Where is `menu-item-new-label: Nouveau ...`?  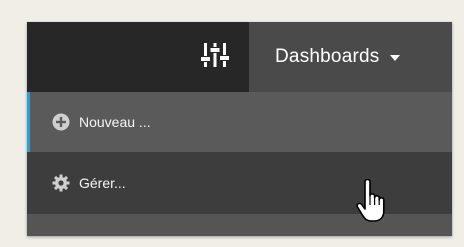
menu-item-new-label: Nouveau ... is located at coordinates (115, 122).